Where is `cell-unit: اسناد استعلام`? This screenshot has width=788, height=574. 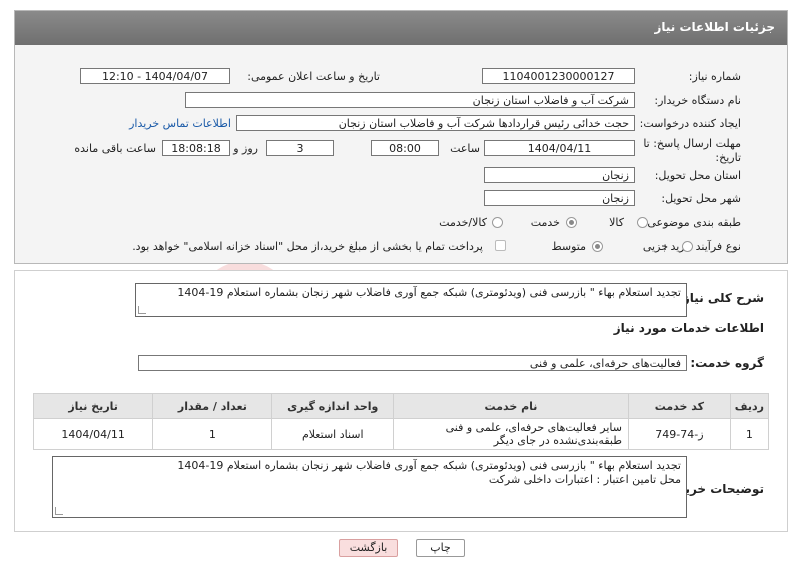 cell-unit: اسناد استعلام is located at coordinates (333, 434).